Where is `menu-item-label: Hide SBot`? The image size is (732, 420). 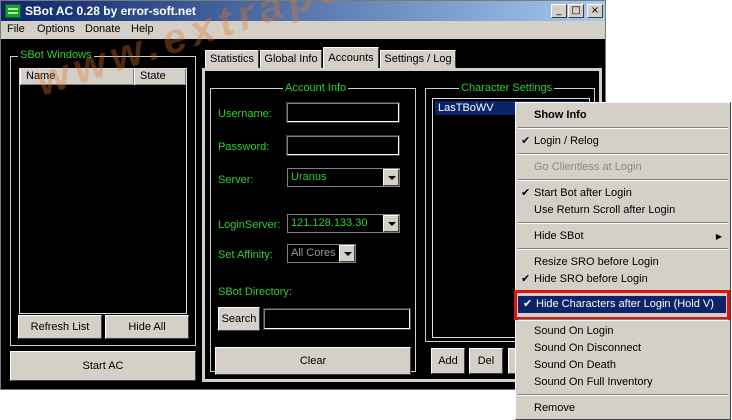
menu-item-label: Hide SBot is located at coordinates (559, 236).